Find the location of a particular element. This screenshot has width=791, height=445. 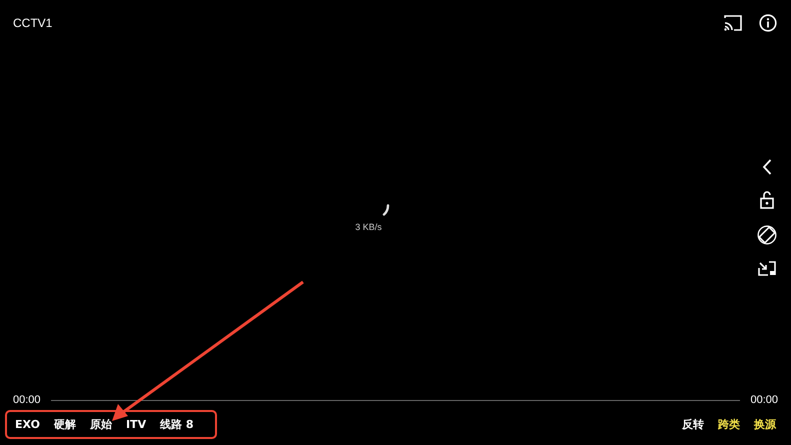

info-icon is located at coordinates (768, 23).